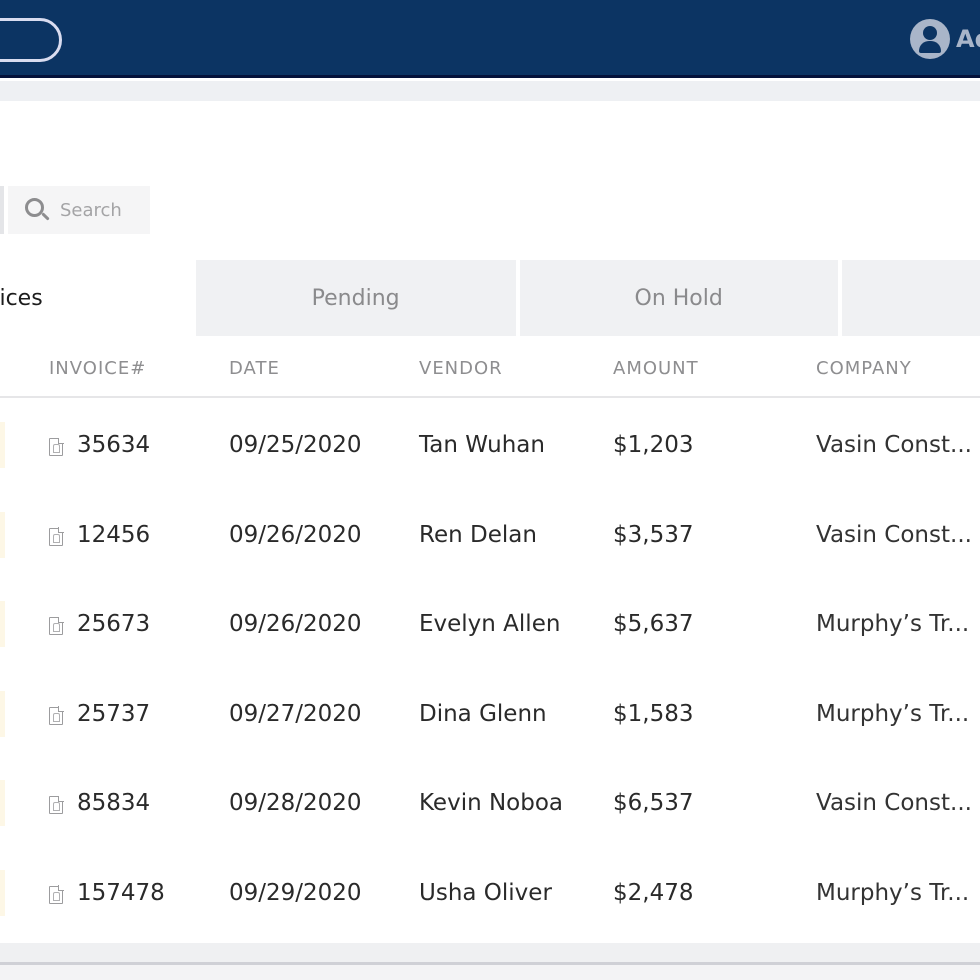  What do you see at coordinates (121, 892) in the screenshot?
I see `cell-invoice: 157478` at bounding box center [121, 892].